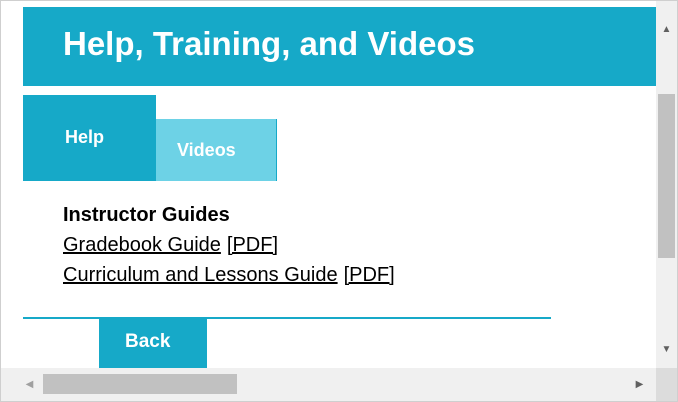 This screenshot has height=402, width=678. What do you see at coordinates (206, 150) in the screenshot?
I see `tab-videos-label: Videos` at bounding box center [206, 150].